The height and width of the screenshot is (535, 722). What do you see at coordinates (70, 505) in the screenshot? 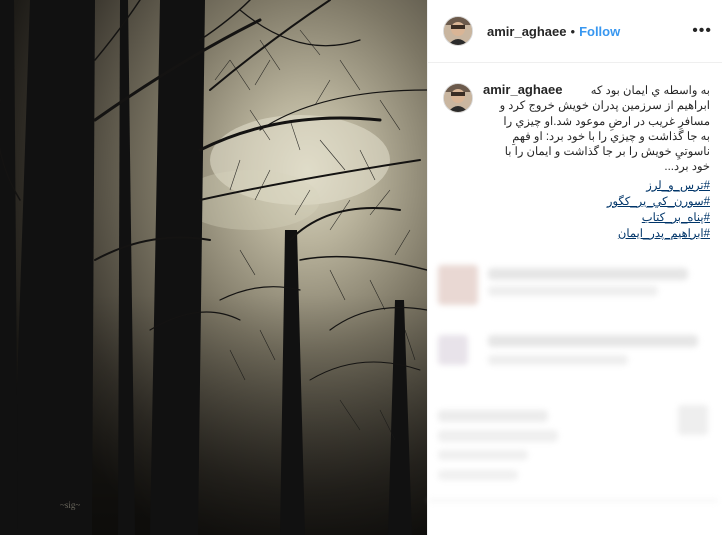
I see `svg-text: ~sig~` at bounding box center [70, 505].